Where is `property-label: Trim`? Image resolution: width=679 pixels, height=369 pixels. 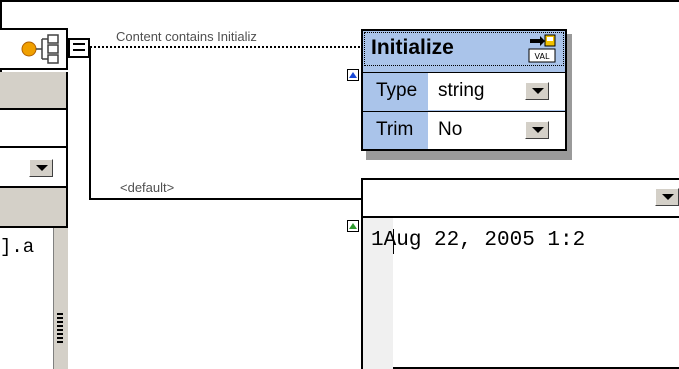 property-label: Trim is located at coordinates (395, 129).